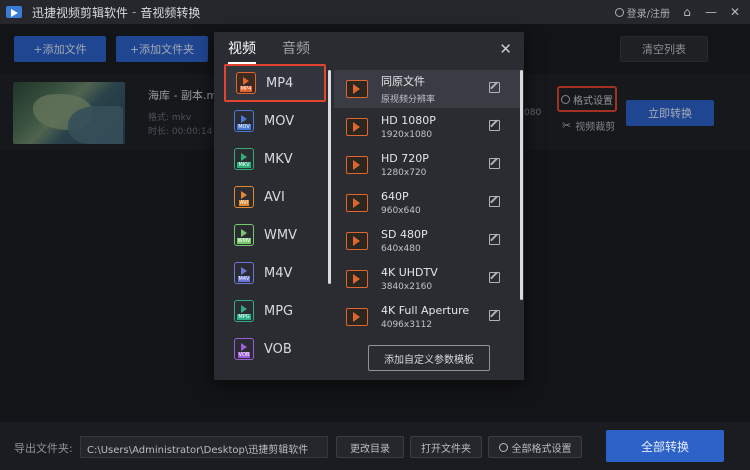 The height and width of the screenshot is (470, 750). I want to click on resolution-name: 640P, so click(395, 196).